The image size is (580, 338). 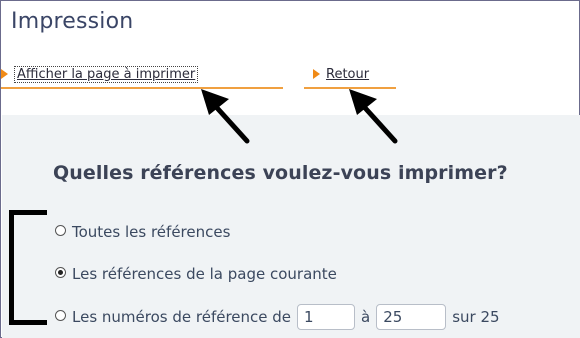 I want to click on range-to-input, so click(x=411, y=317).